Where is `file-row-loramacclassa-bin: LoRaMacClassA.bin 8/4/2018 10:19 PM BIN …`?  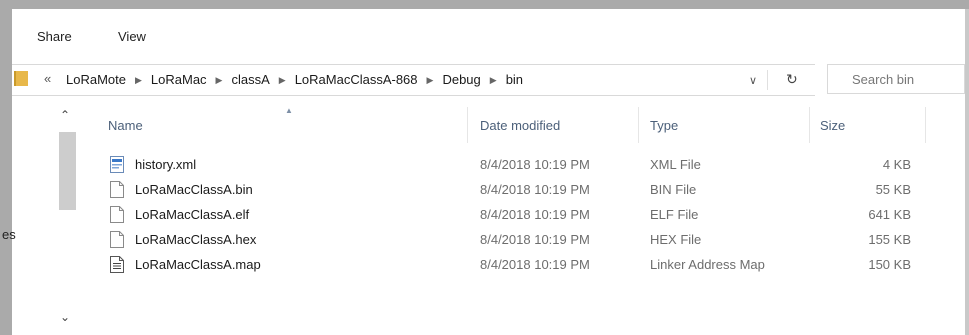
file-row-loramacclassa-bin: LoRaMacClassA.bin 8/4/2018 10:19 PM BIN … is located at coordinates (516, 190).